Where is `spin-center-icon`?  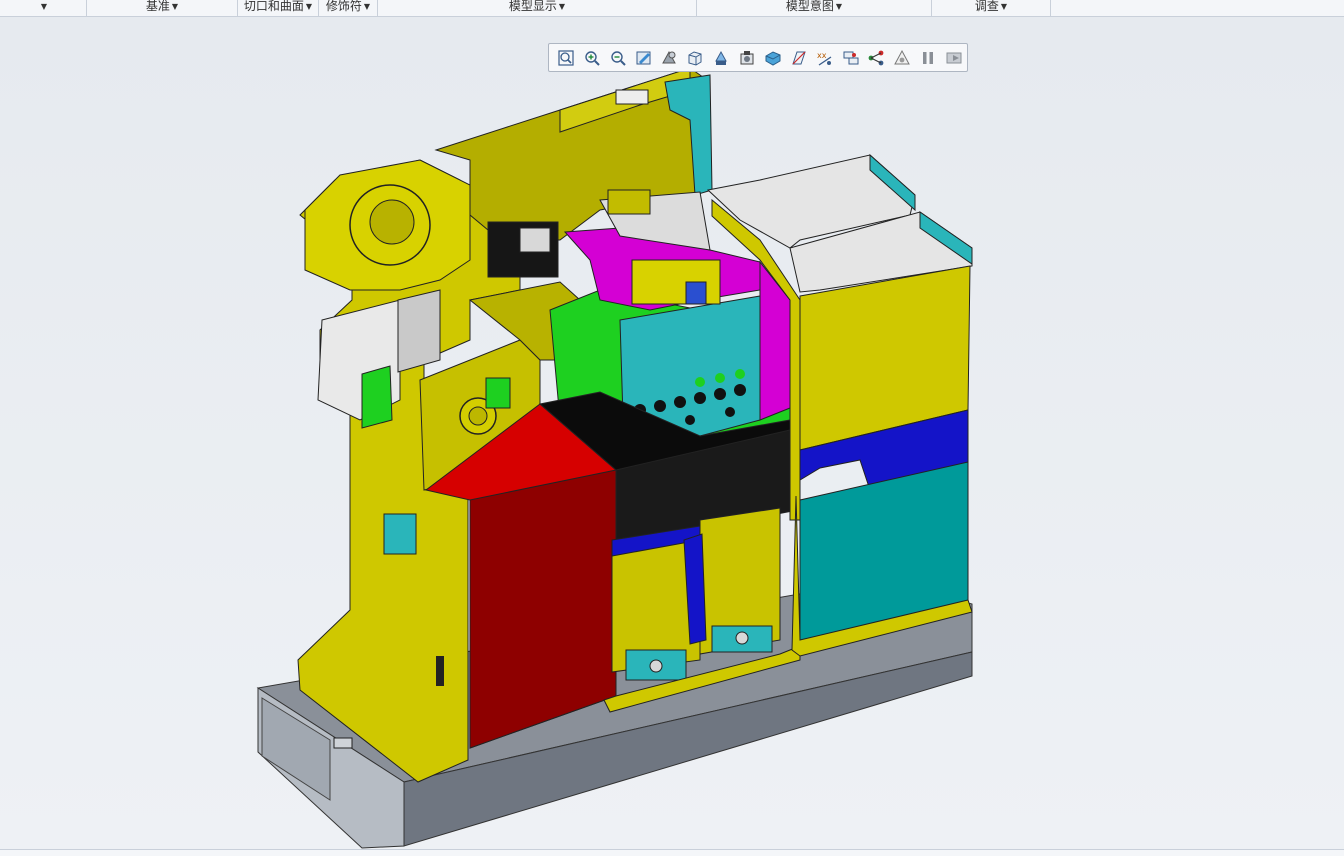 spin-center-icon is located at coordinates (851, 58).